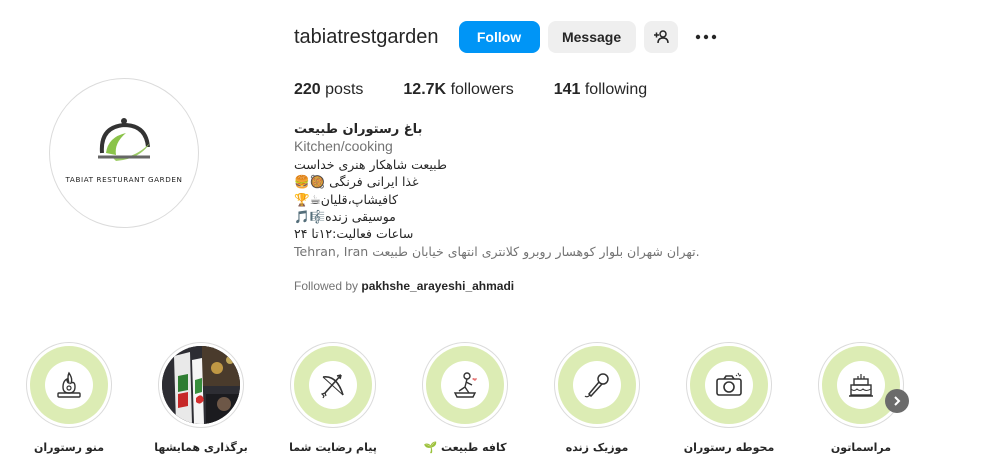 The width and height of the screenshot is (997, 476). I want to click on event-photo-image, so click(201, 385).